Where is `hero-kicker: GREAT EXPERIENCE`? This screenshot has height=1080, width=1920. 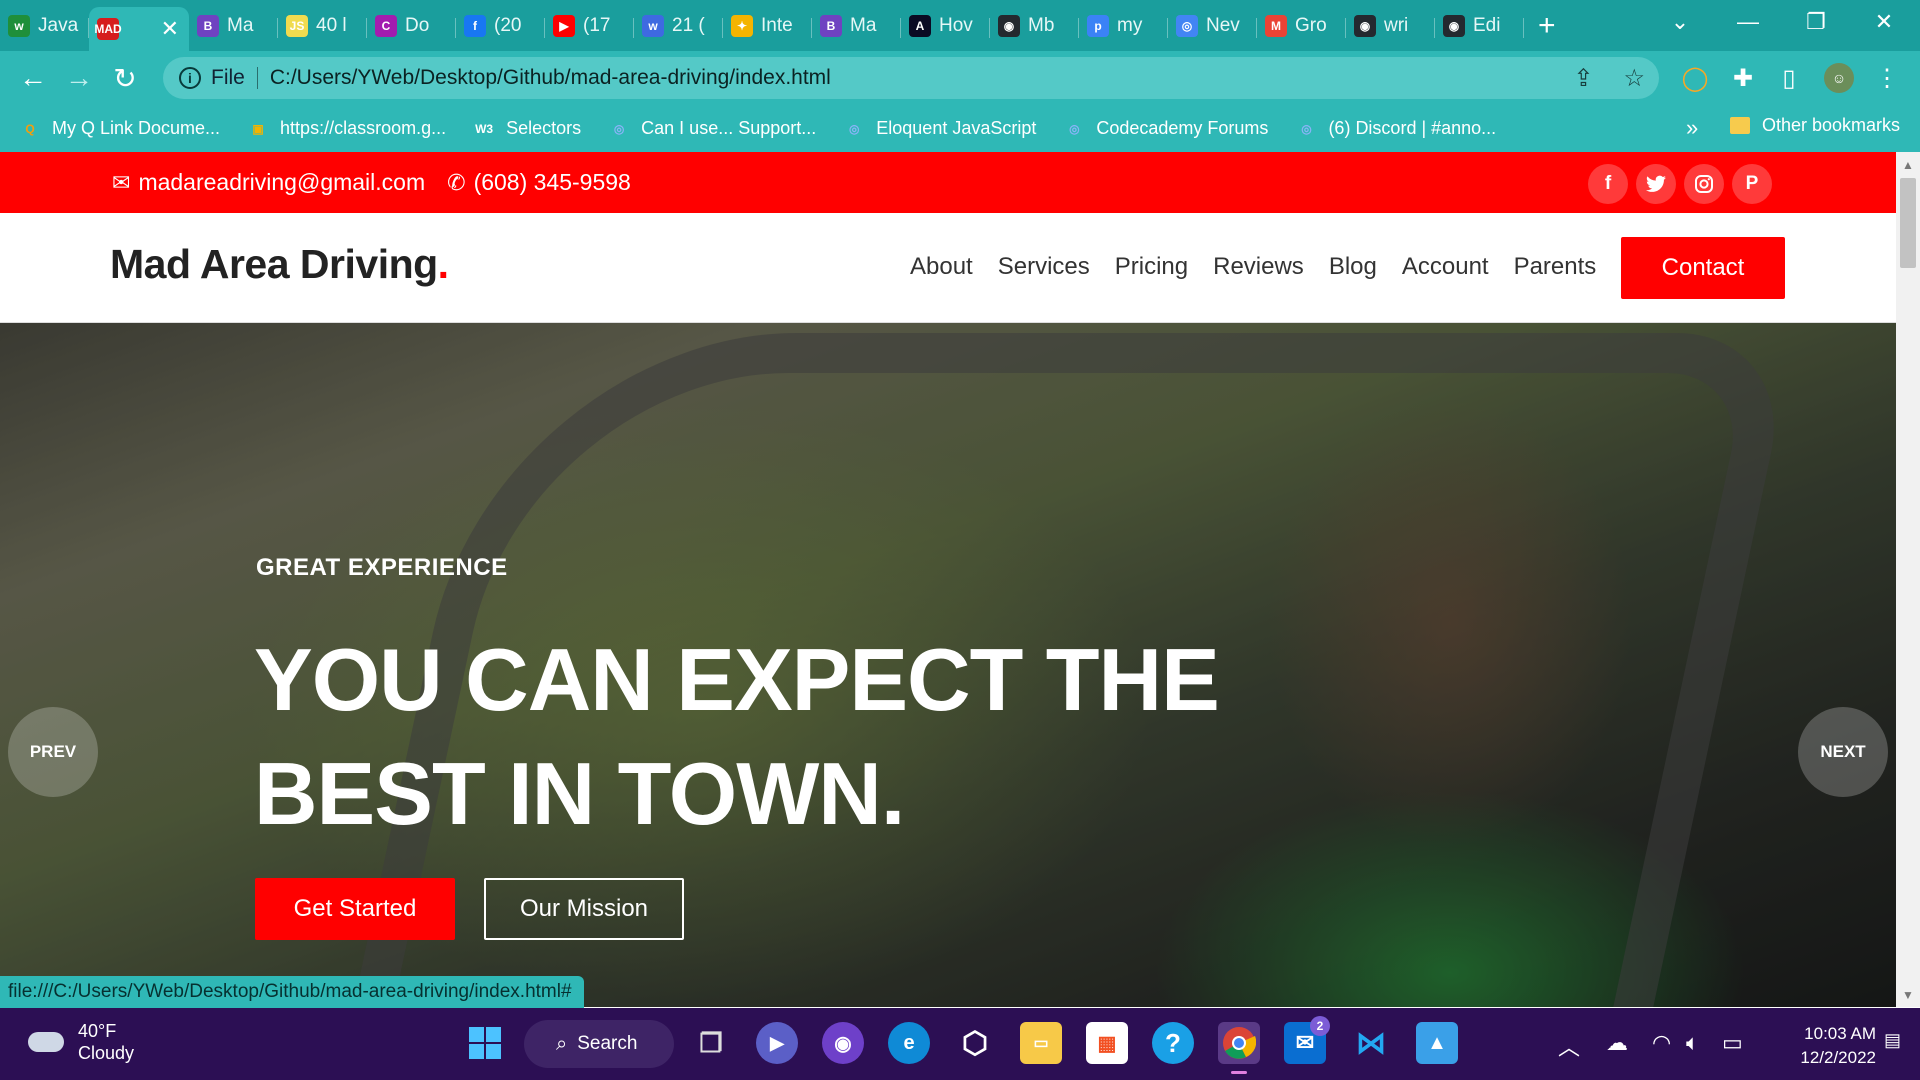
hero-kicker: GREAT EXPERIENCE is located at coordinates (382, 567).